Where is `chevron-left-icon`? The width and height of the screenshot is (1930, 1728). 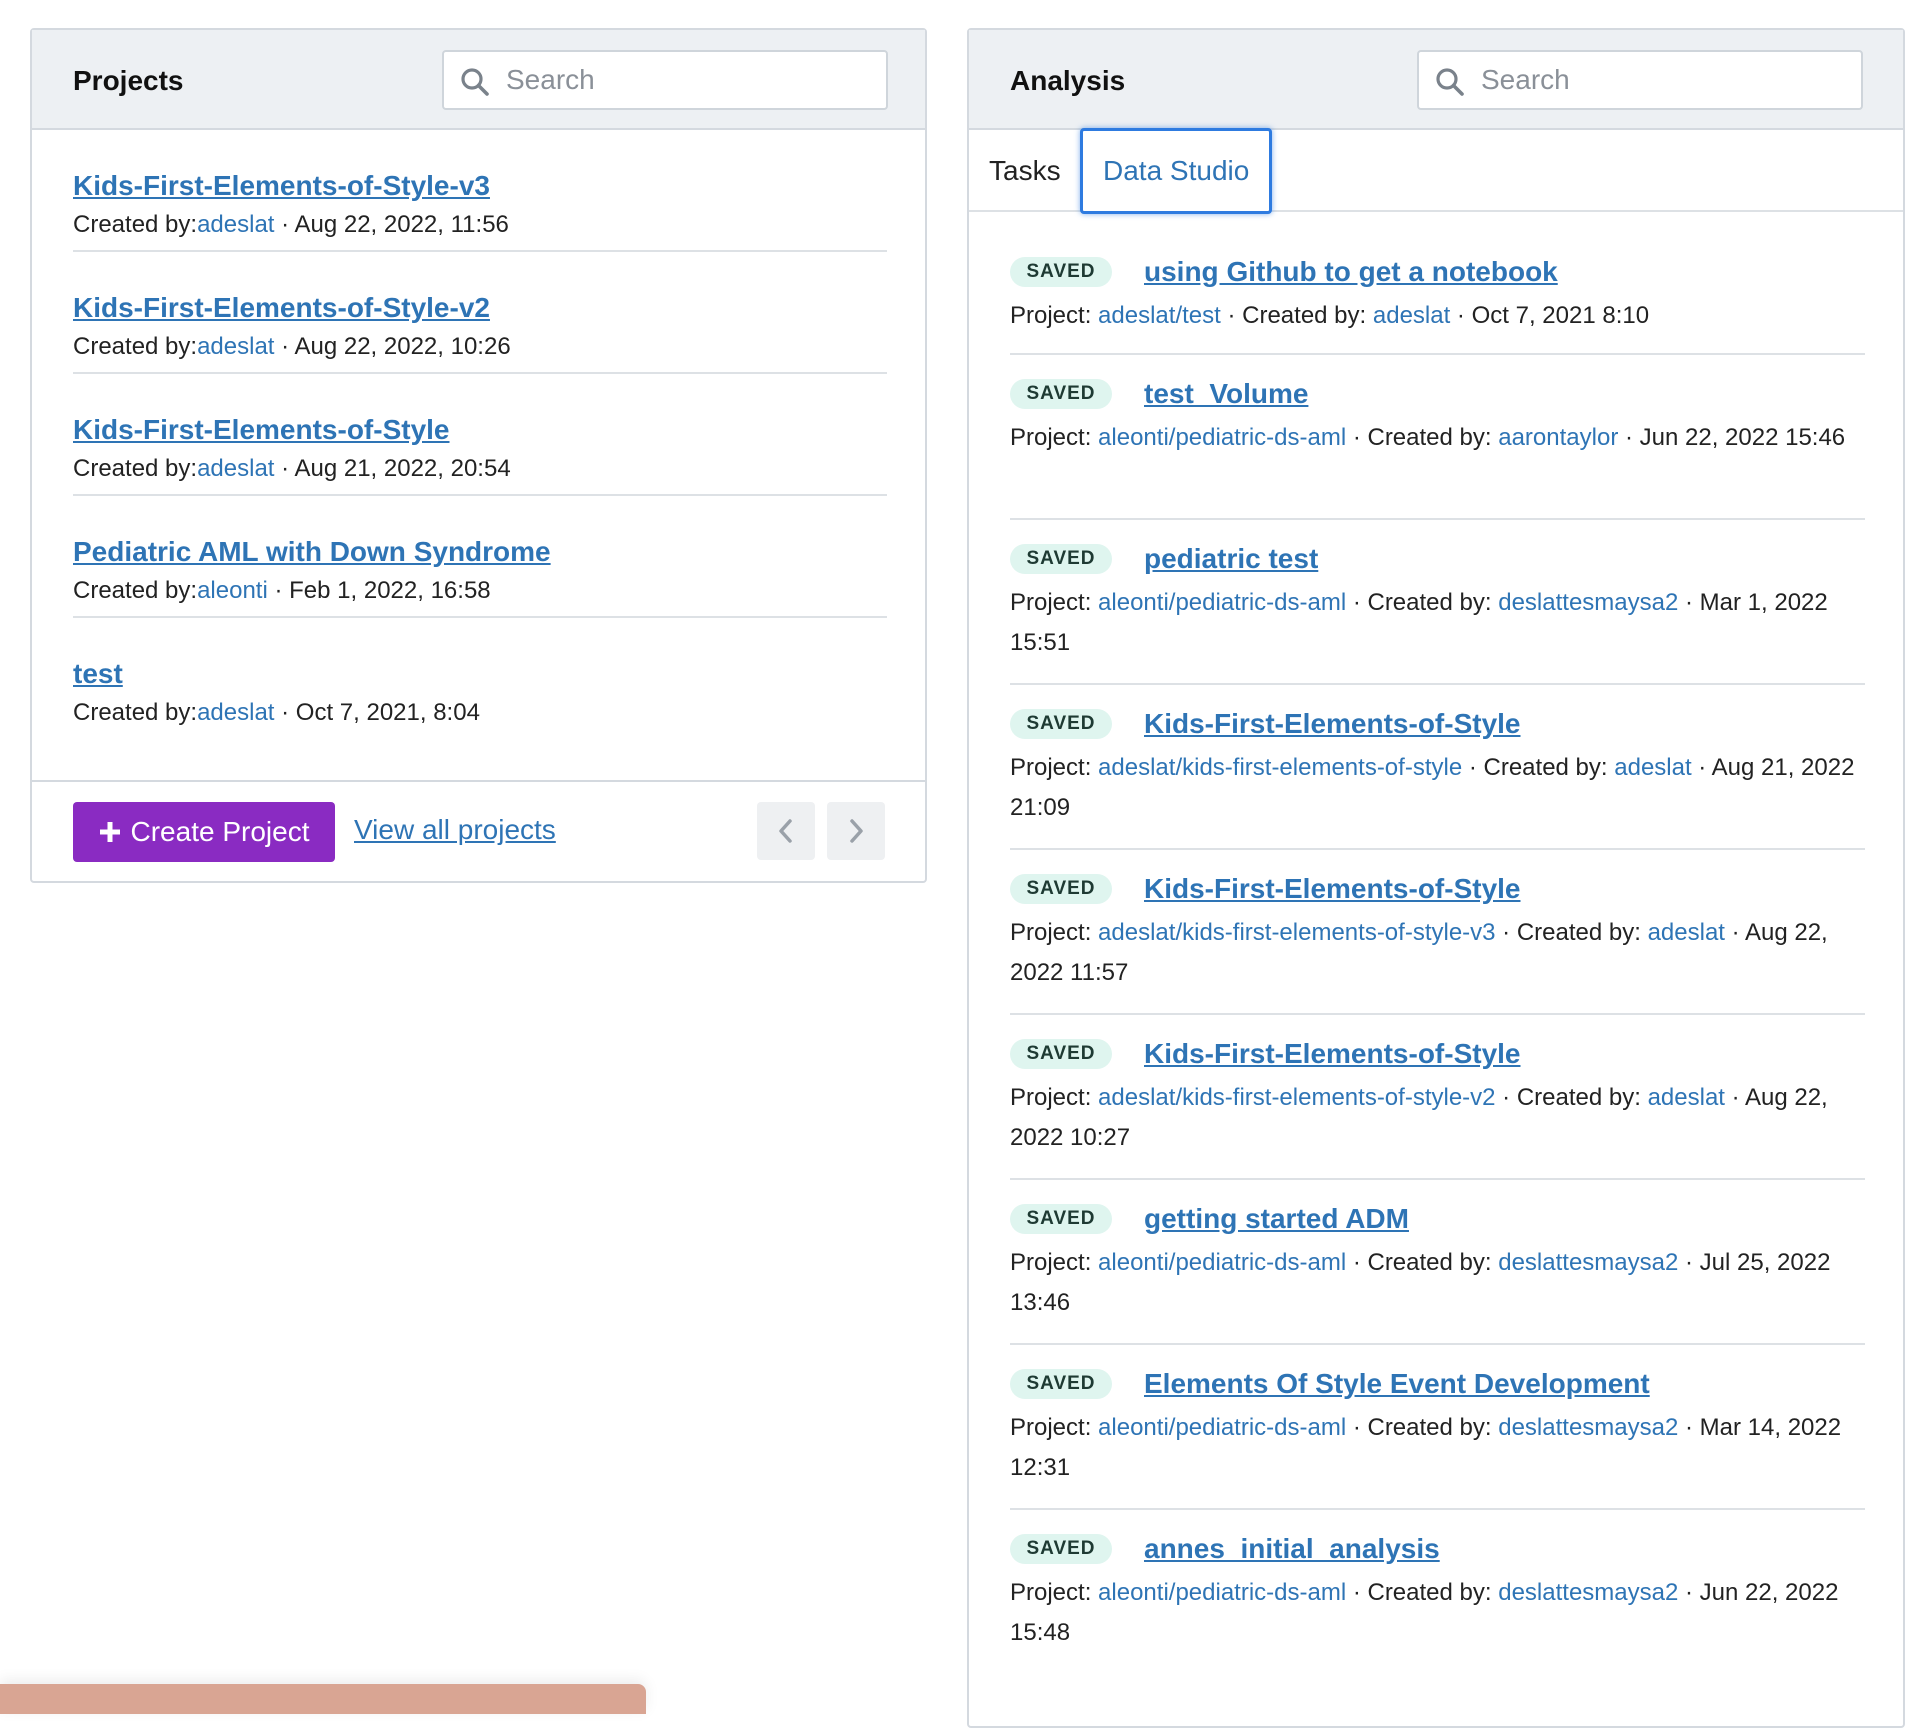
chevron-left-icon is located at coordinates (785, 831).